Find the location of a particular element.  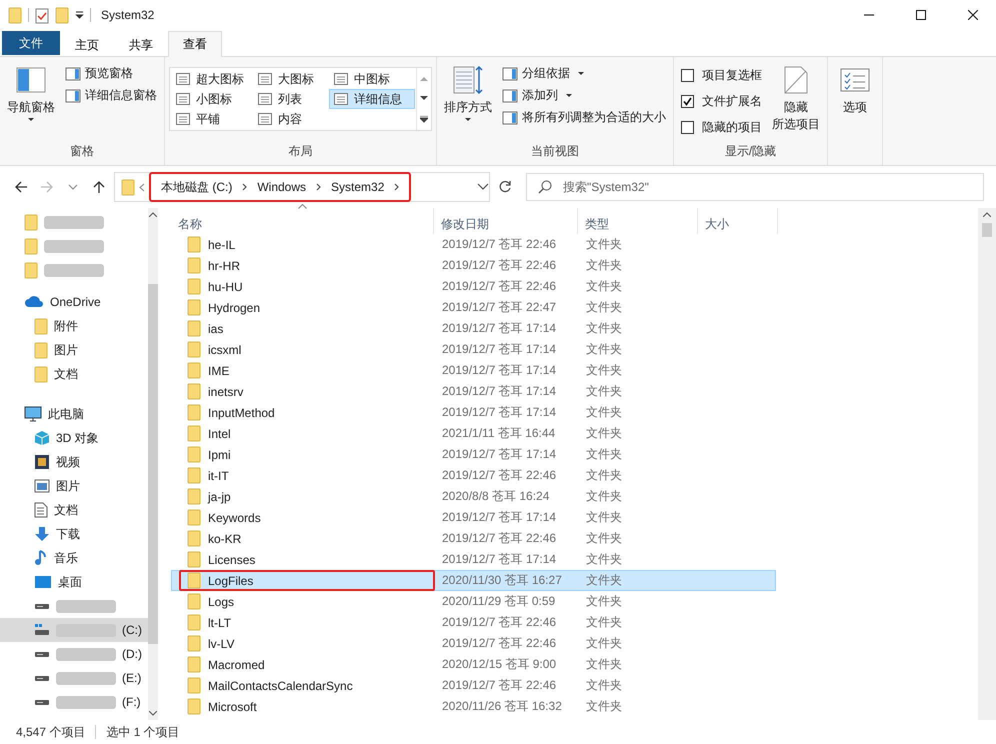

ribbon-button: 分组依据 is located at coordinates (584, 73).